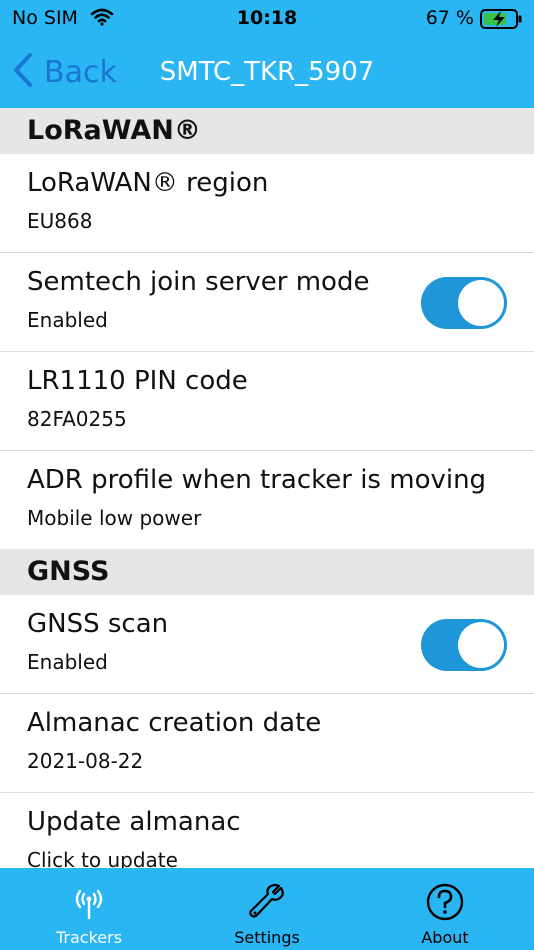 The width and height of the screenshot is (534, 950). I want to click on pin-code-row: LR1110 PIN code 82FA0255, so click(267, 401).